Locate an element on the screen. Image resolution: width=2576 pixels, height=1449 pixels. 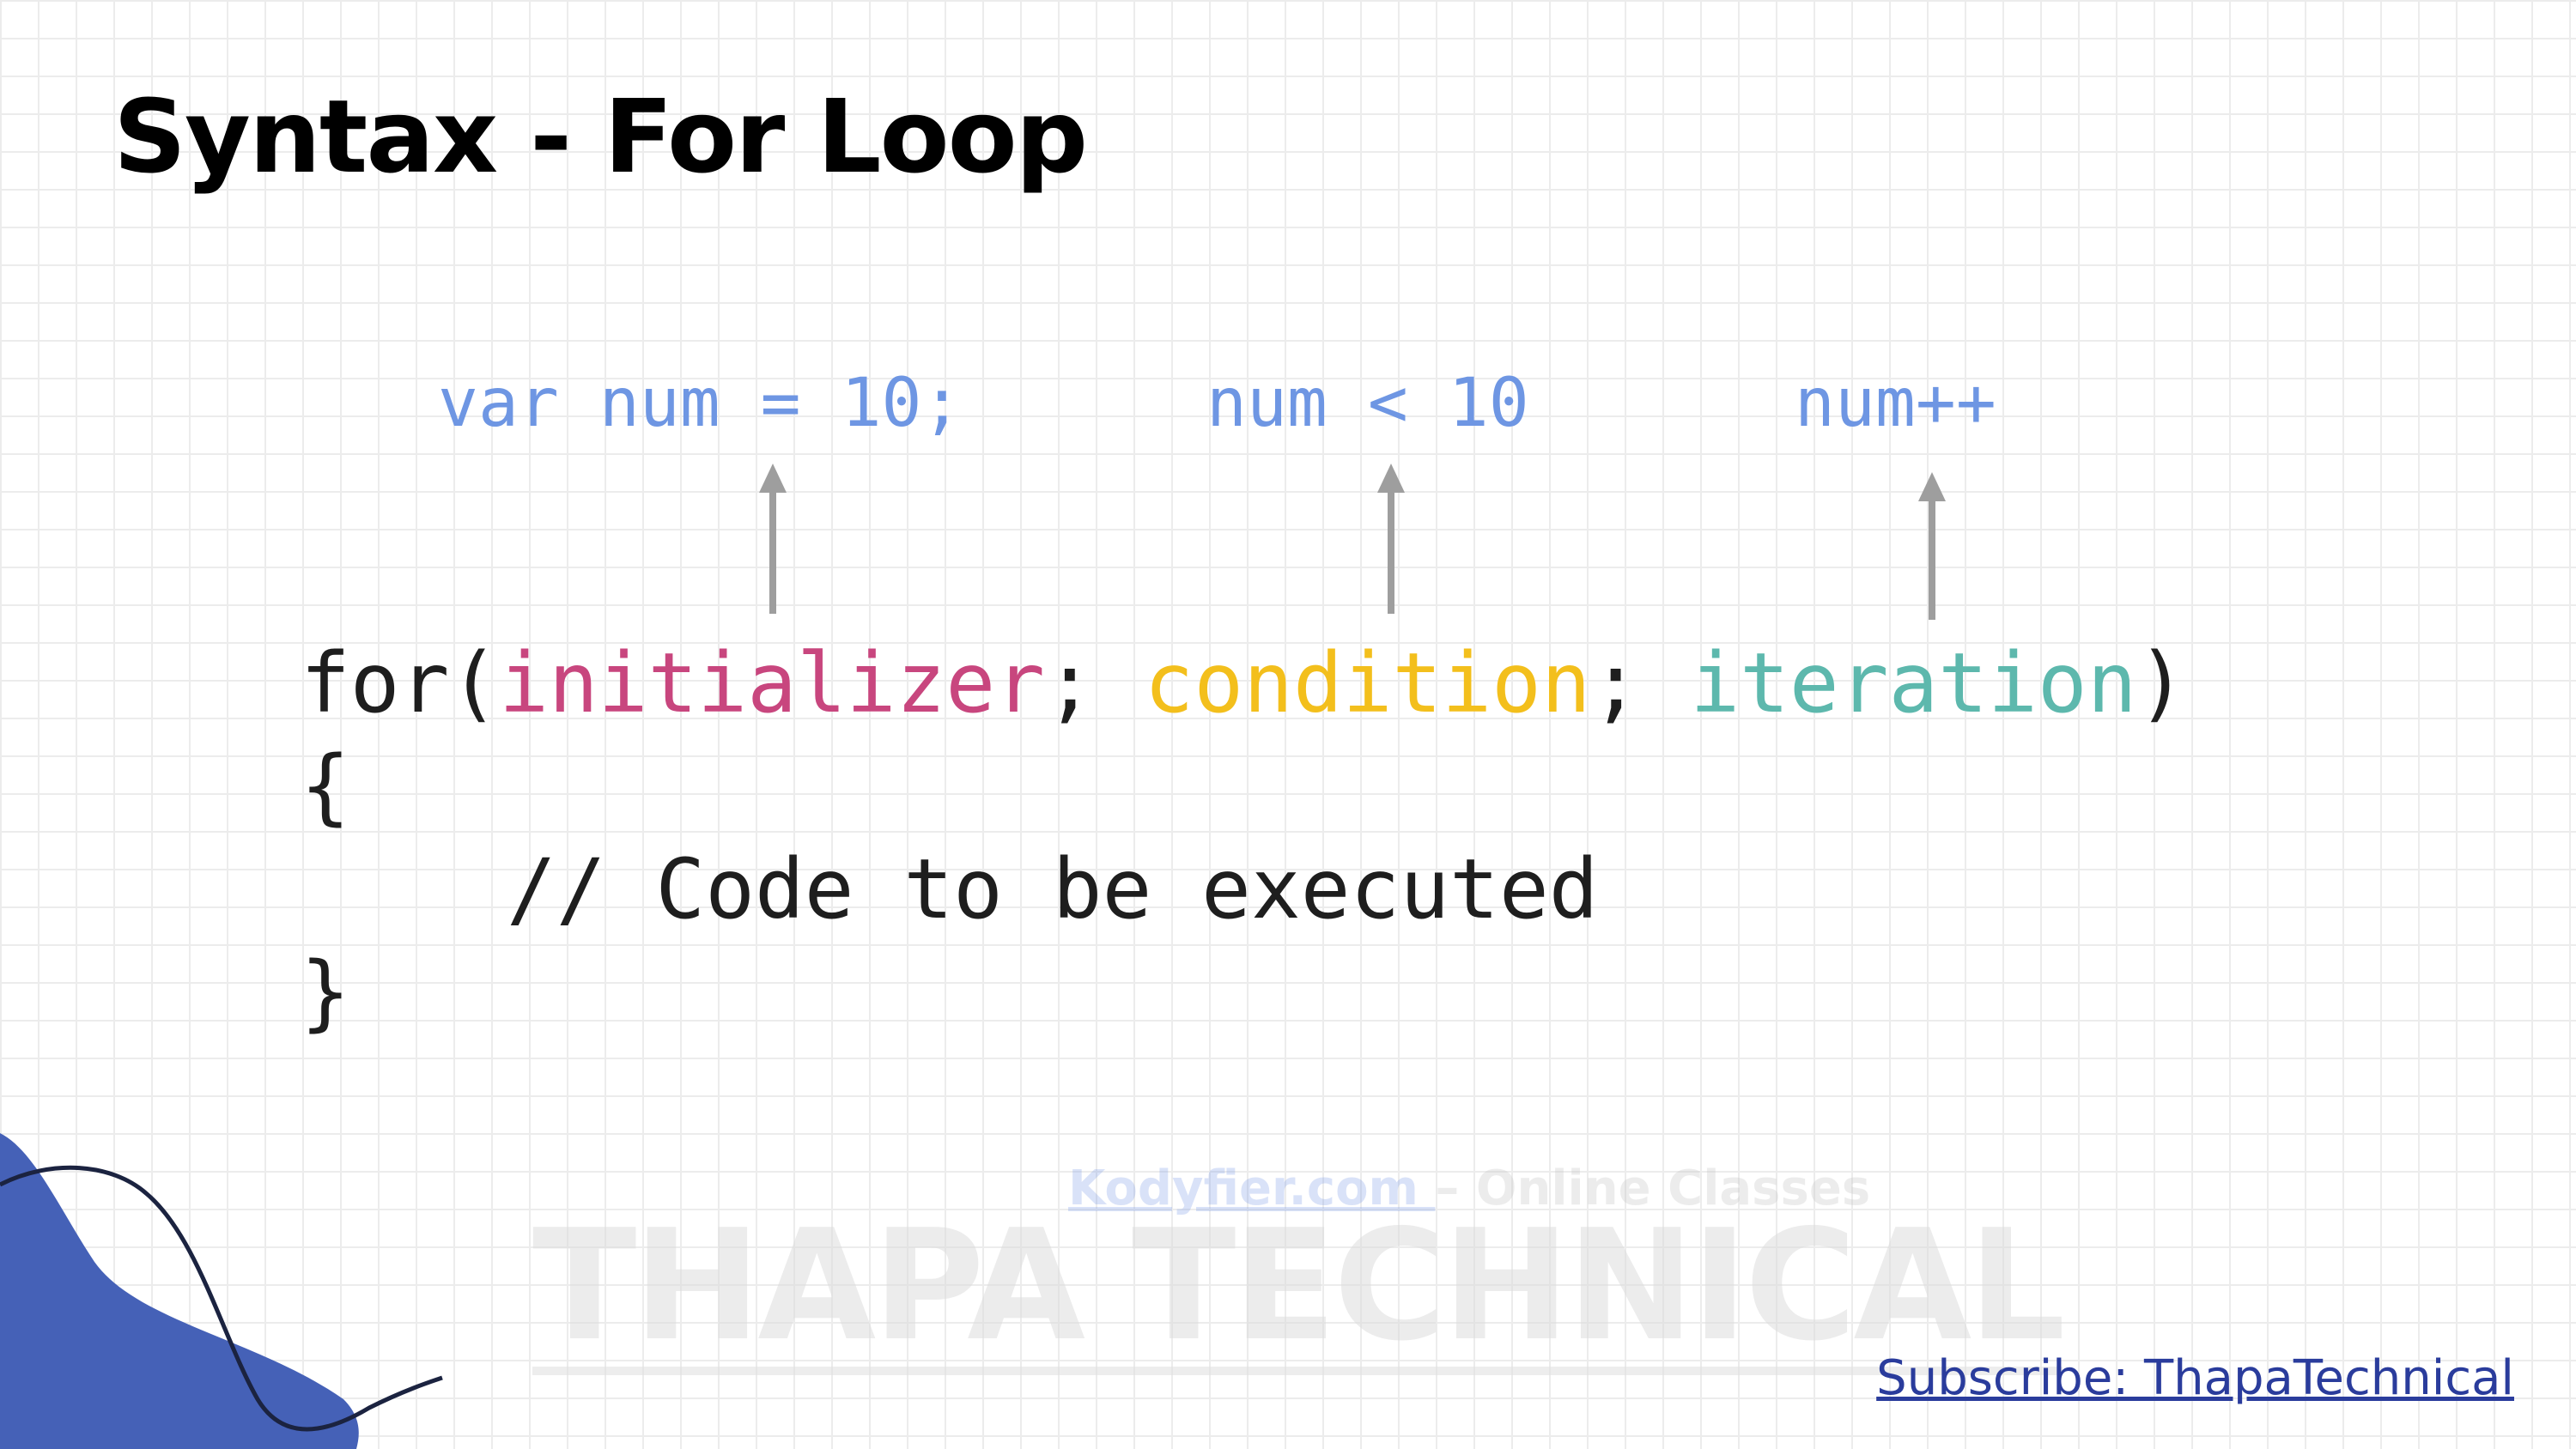
code-comment: // Code to be executed is located at coordinates (1053, 889).